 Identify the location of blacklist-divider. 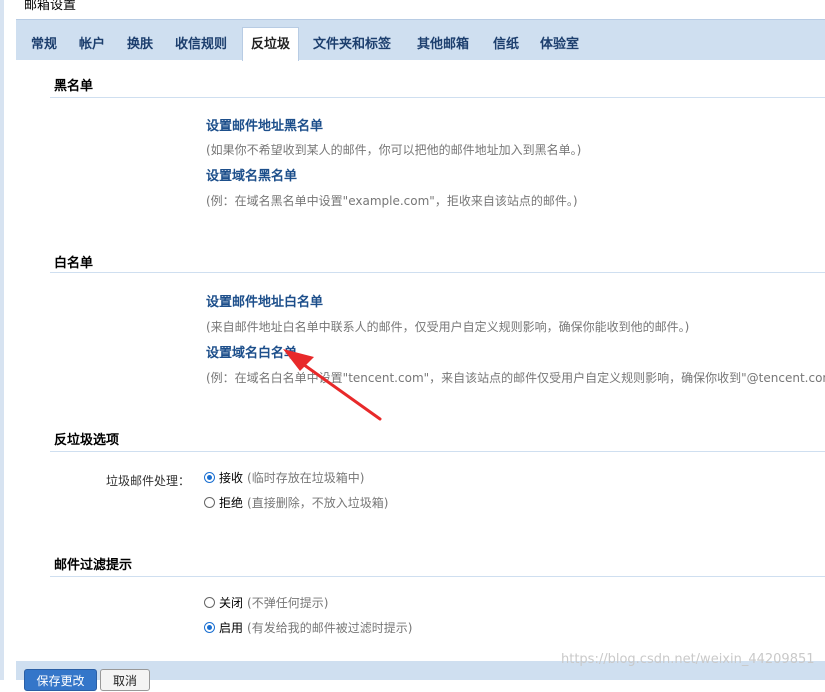
(437, 97).